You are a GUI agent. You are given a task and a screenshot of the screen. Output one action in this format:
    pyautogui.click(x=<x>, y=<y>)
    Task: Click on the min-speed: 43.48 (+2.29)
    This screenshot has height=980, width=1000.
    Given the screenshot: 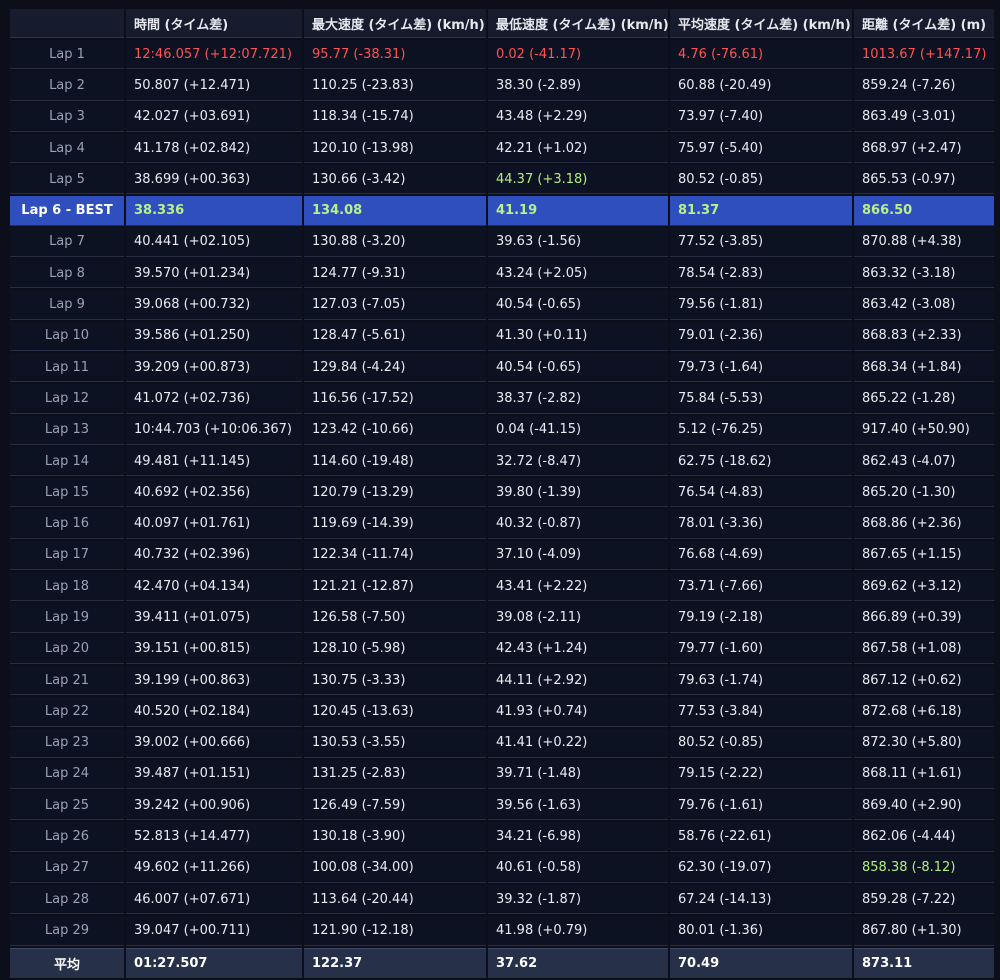 What is the action you would take?
    pyautogui.click(x=578, y=117)
    